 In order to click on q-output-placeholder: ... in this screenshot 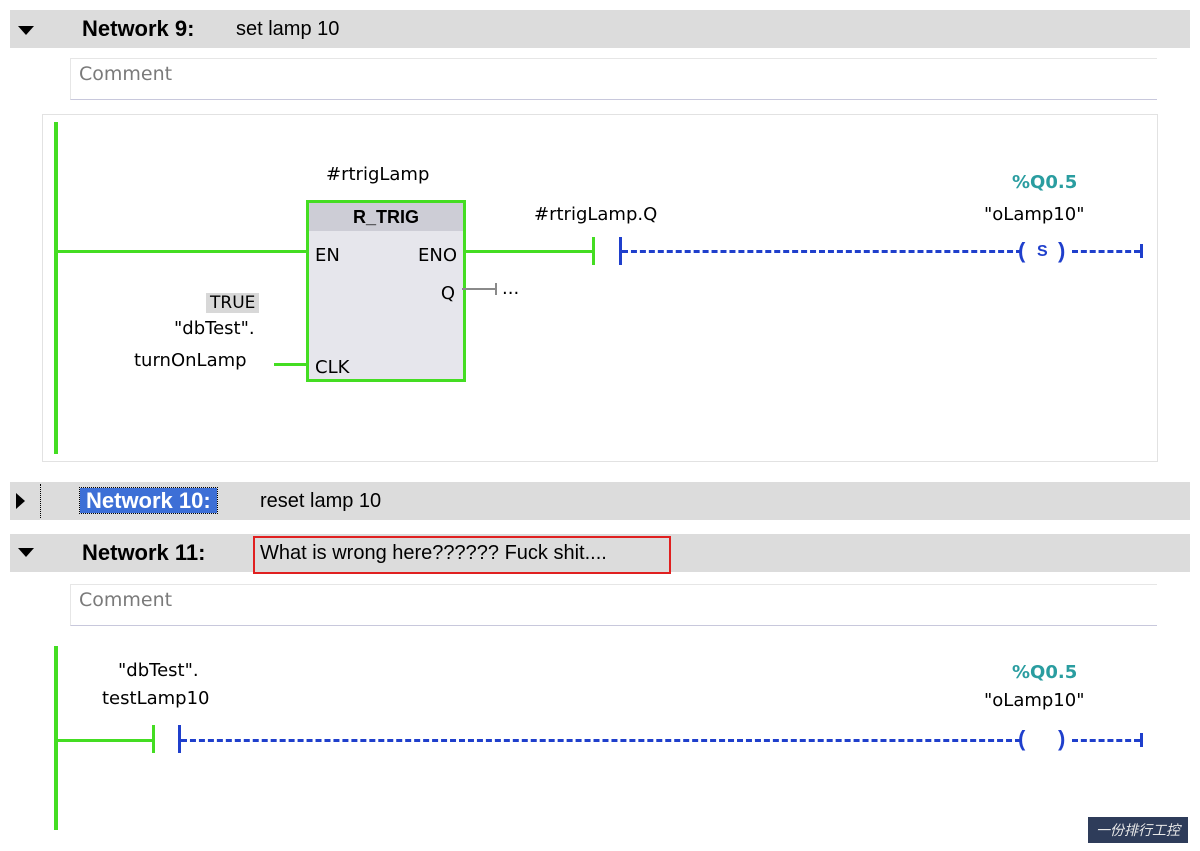, I will do `click(510, 288)`.